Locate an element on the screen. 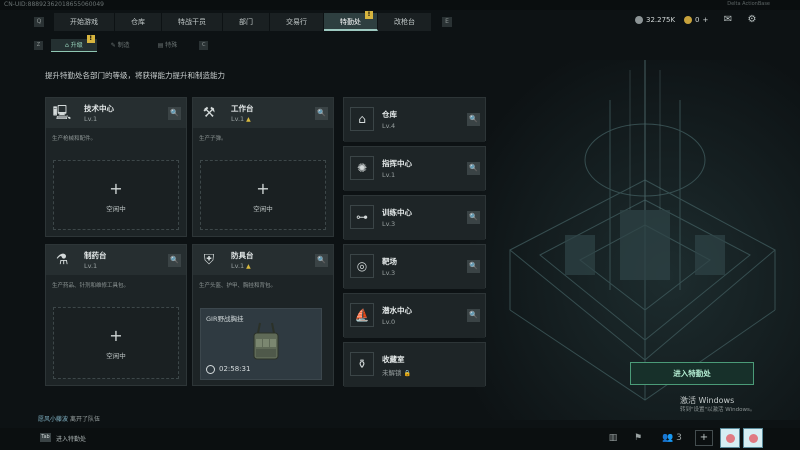  page-hint: 提升特勤处各部门的等级，将获得能力提升和制造能力 is located at coordinates (135, 75).